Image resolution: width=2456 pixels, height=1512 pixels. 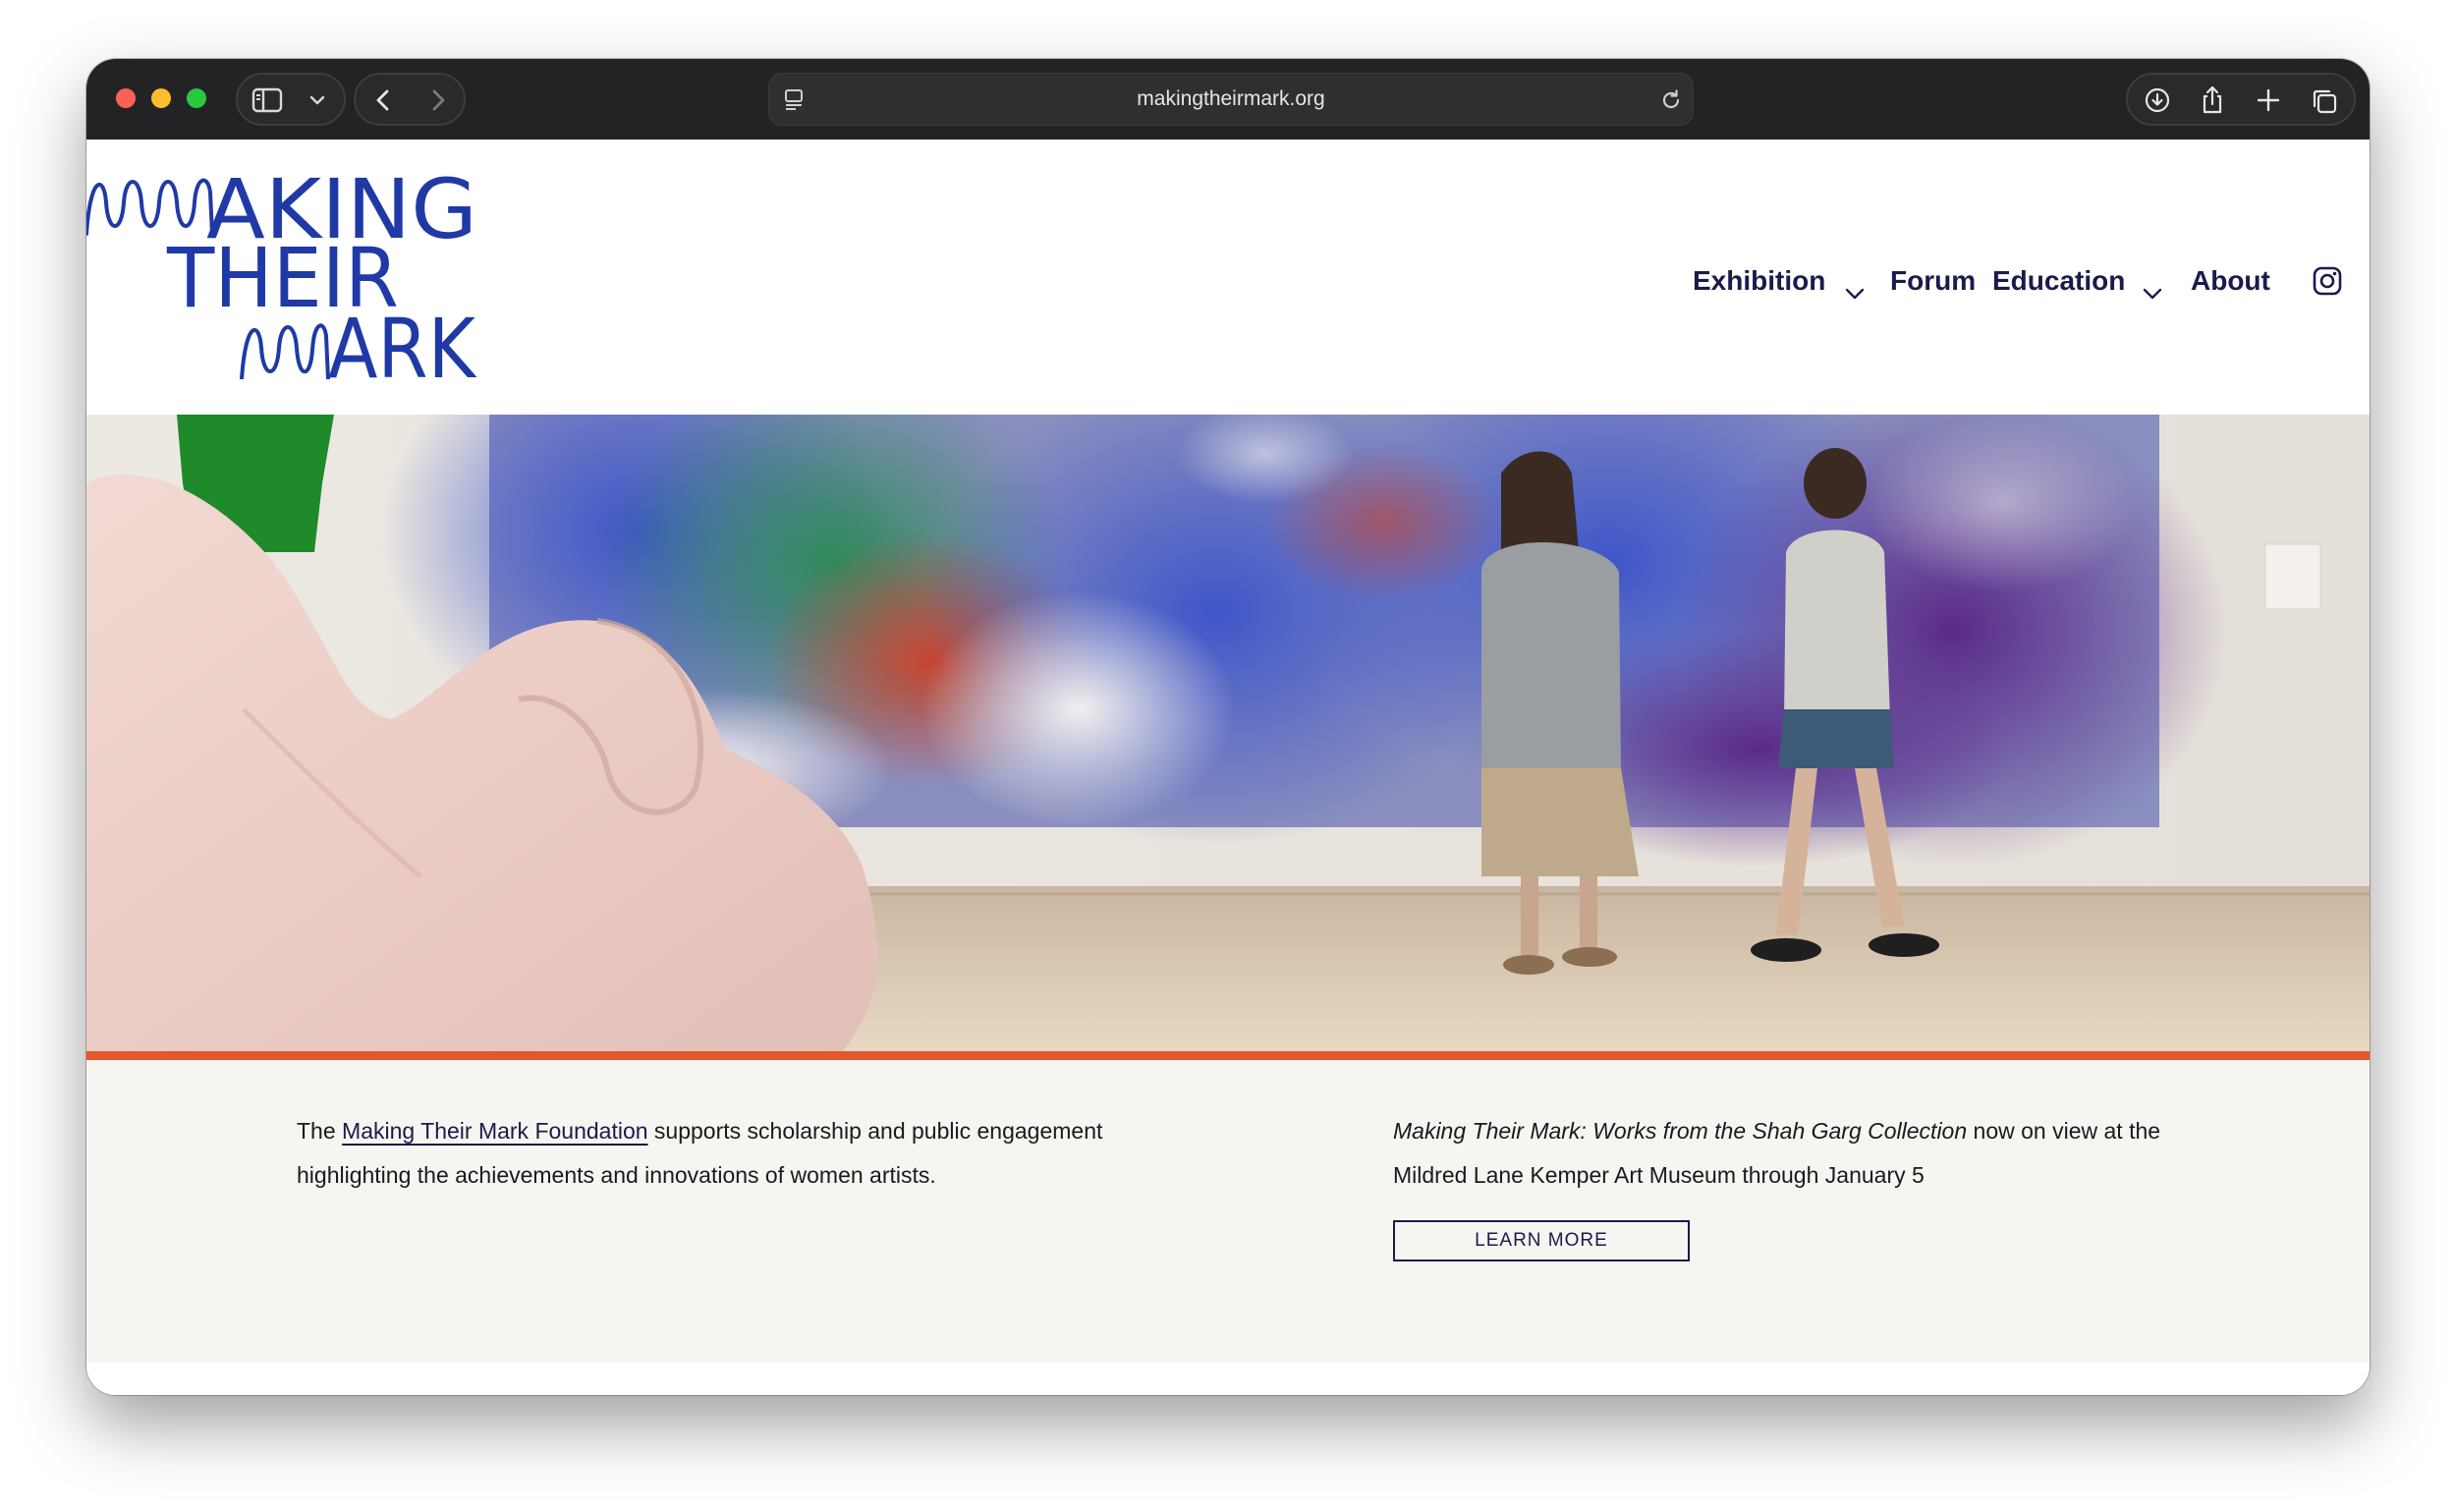 I want to click on toolbar-actions-group, so click(x=2241, y=99).